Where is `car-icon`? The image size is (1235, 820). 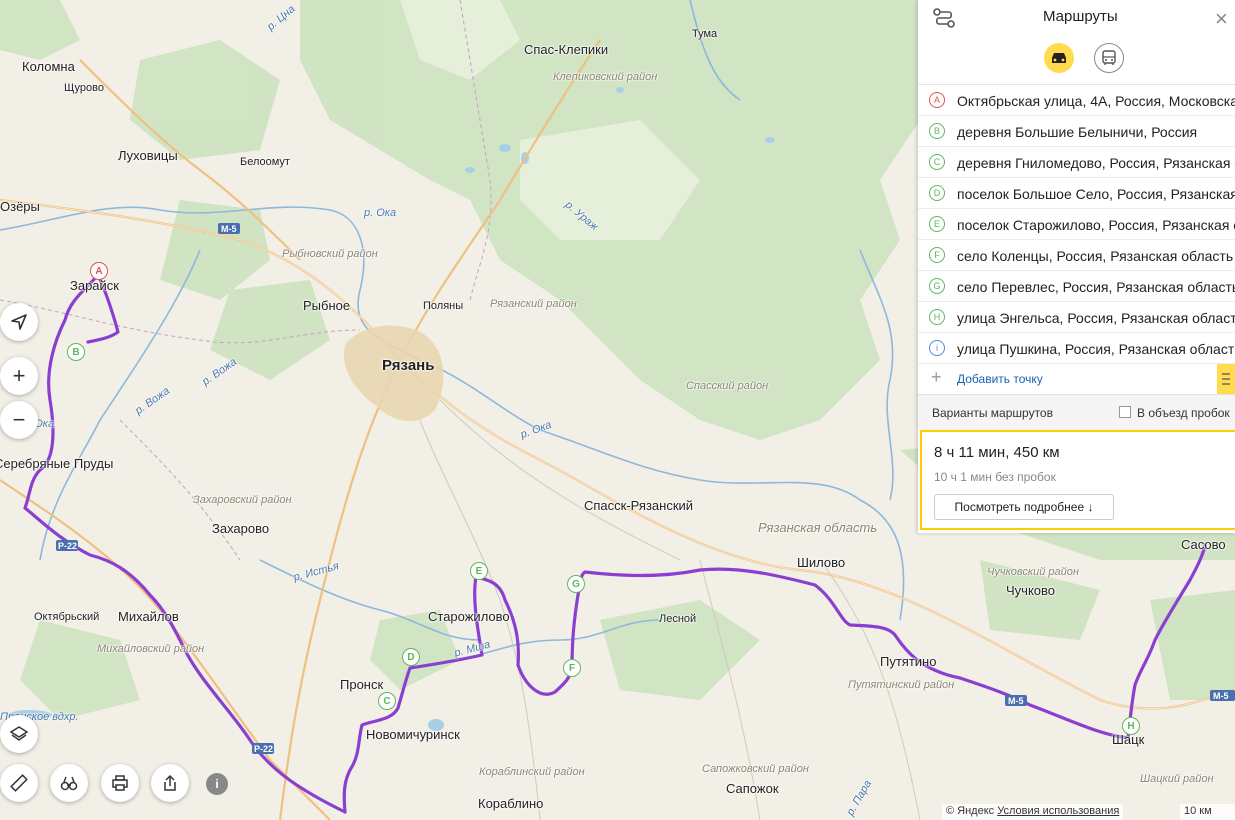 car-icon is located at coordinates (1059, 58).